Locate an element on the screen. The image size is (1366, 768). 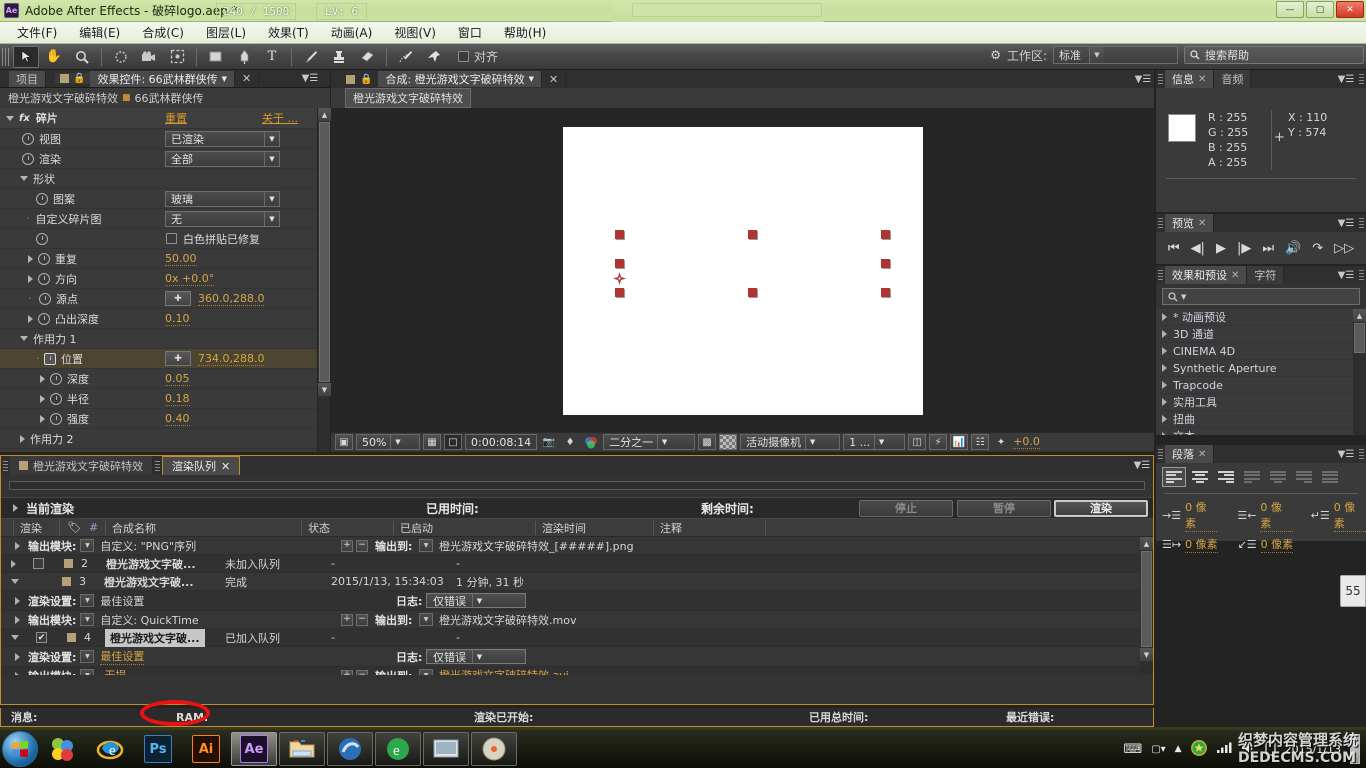
camera-select: 活动摄像机 ▼ is located at coordinates (790, 442).